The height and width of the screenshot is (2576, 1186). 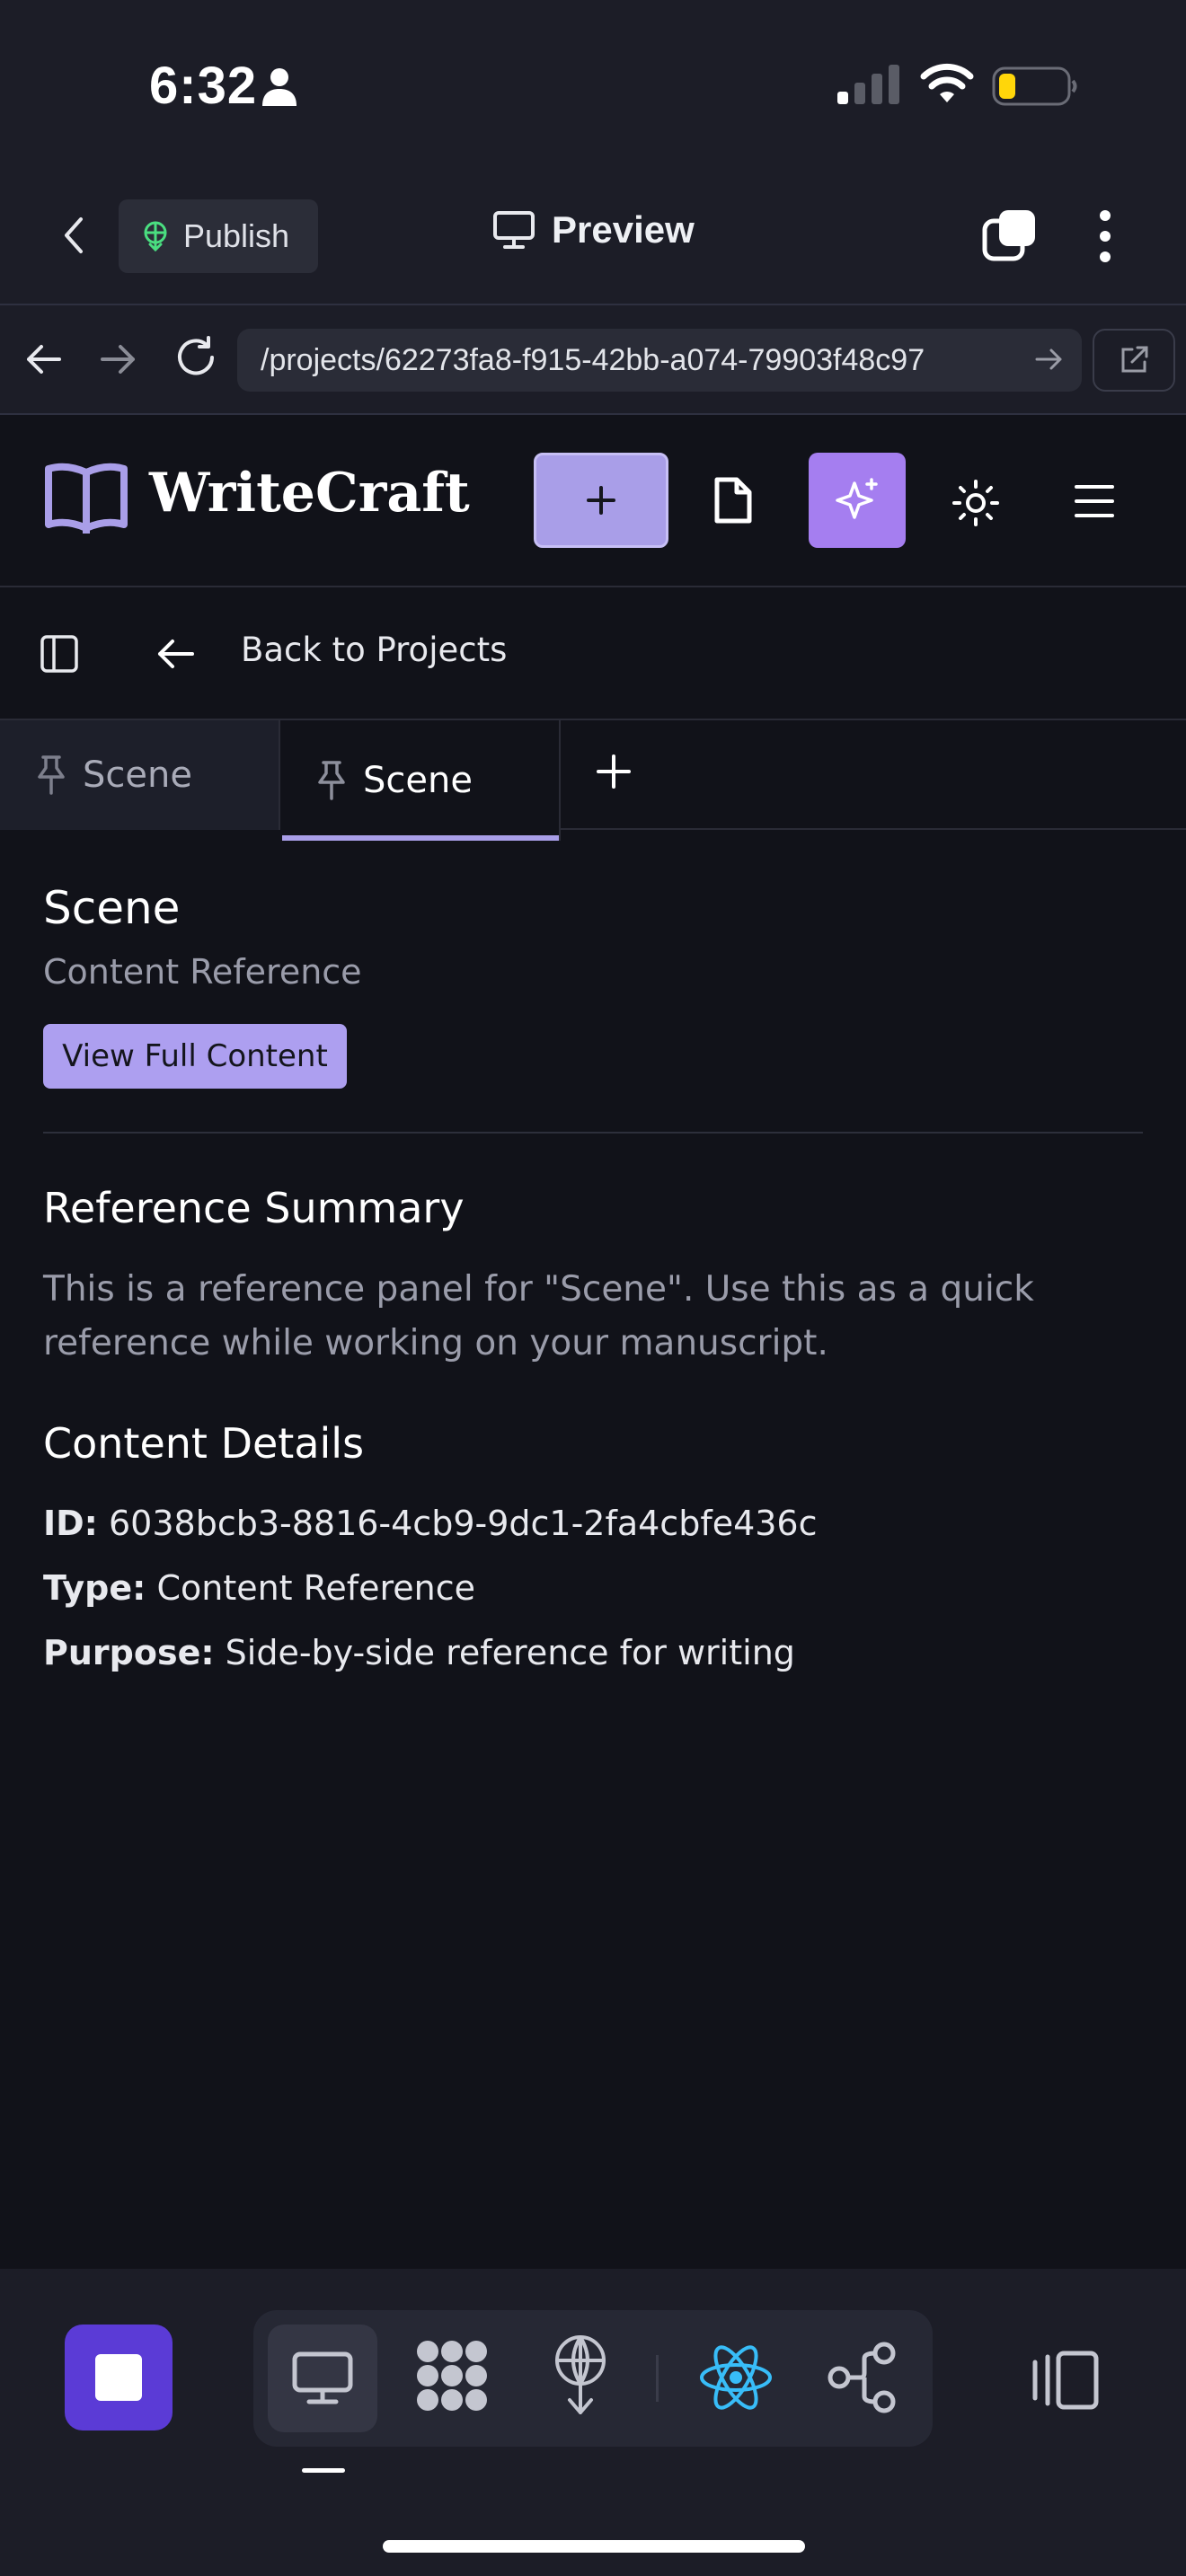 What do you see at coordinates (735, 2377) in the screenshot?
I see `react-icon` at bounding box center [735, 2377].